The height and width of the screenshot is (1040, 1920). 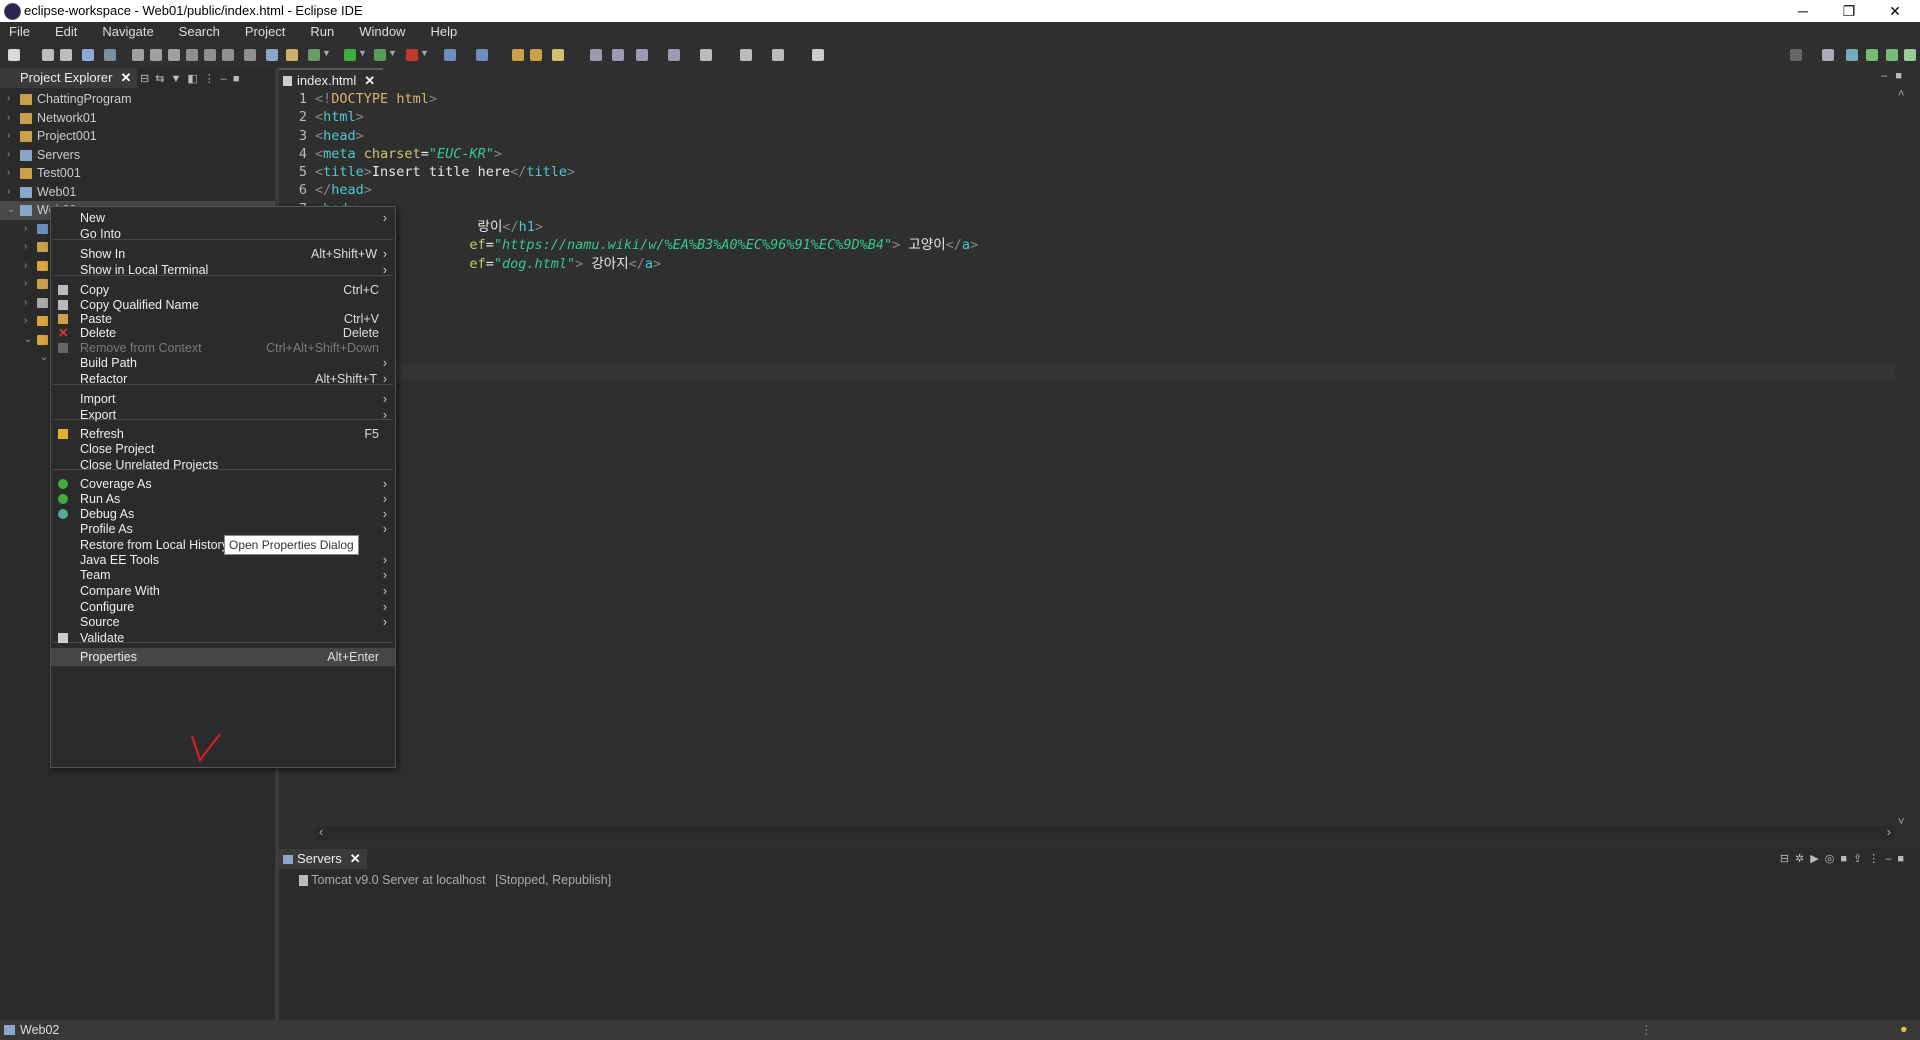 What do you see at coordinates (1849, 11) in the screenshot?
I see `restore-button: ❐` at bounding box center [1849, 11].